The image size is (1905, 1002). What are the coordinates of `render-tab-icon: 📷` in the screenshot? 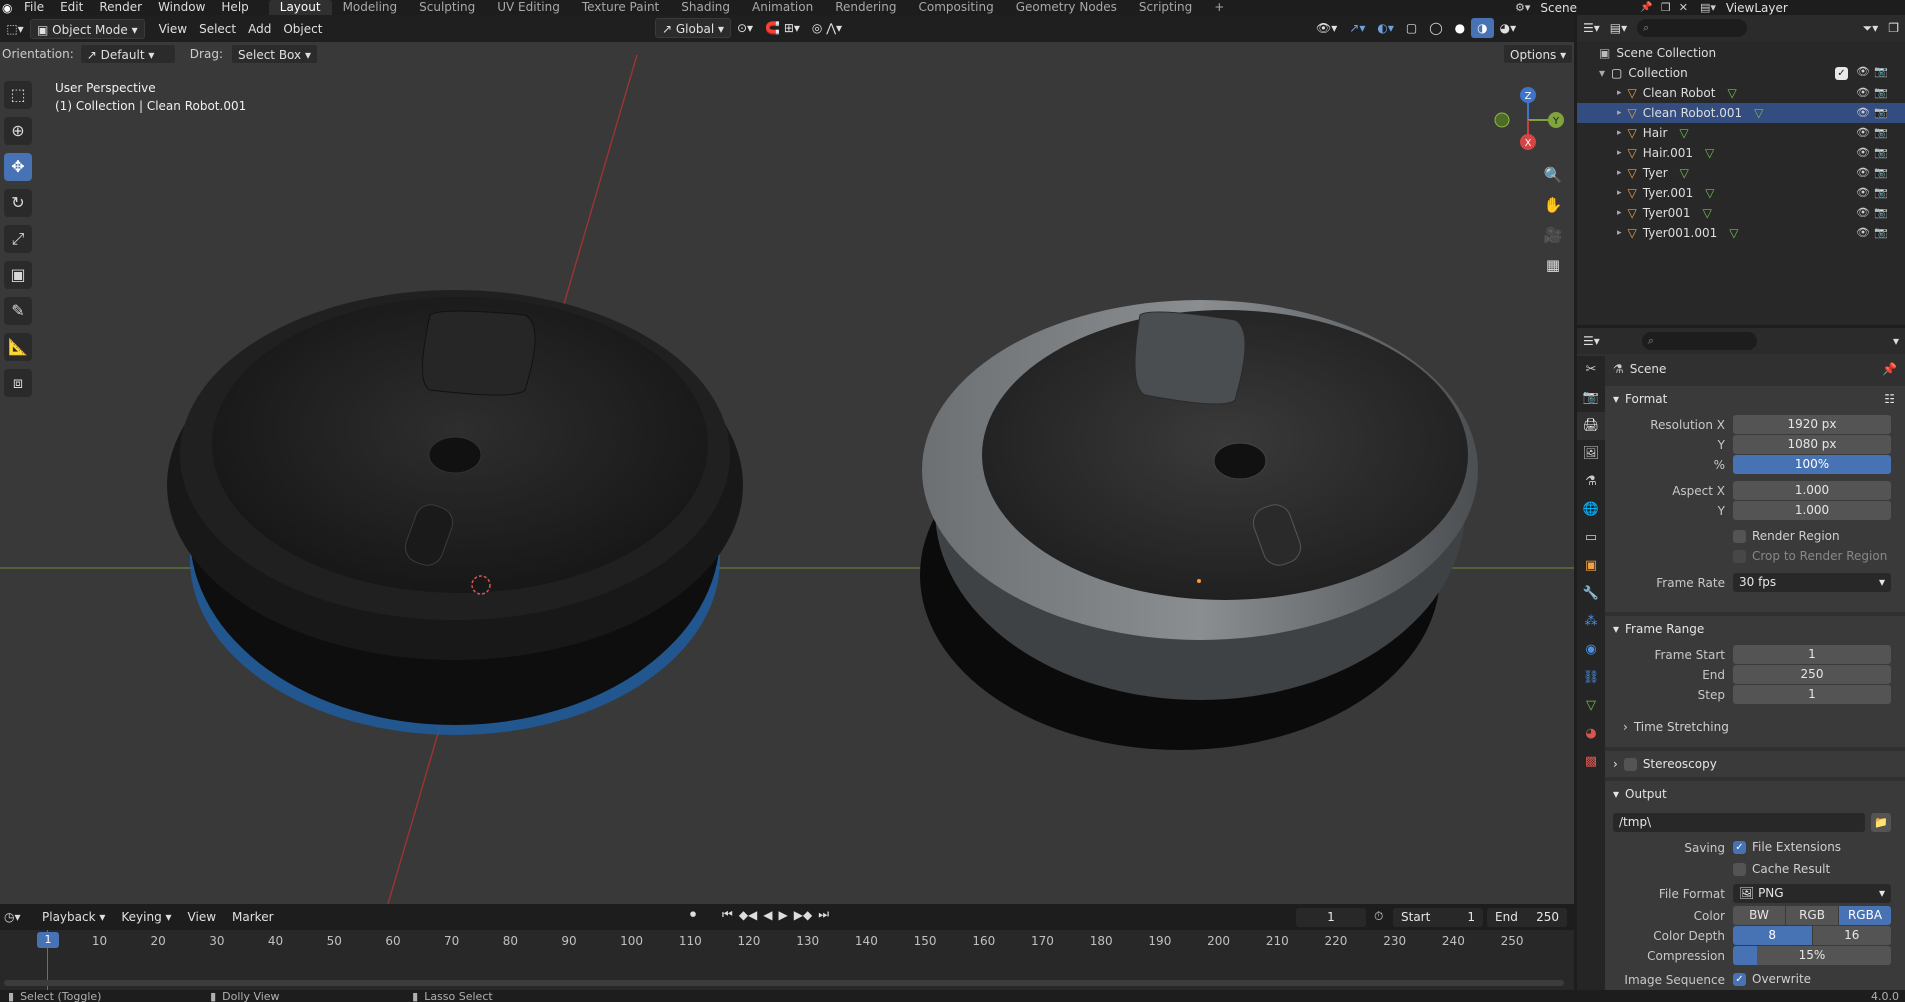 It's located at (1591, 398).